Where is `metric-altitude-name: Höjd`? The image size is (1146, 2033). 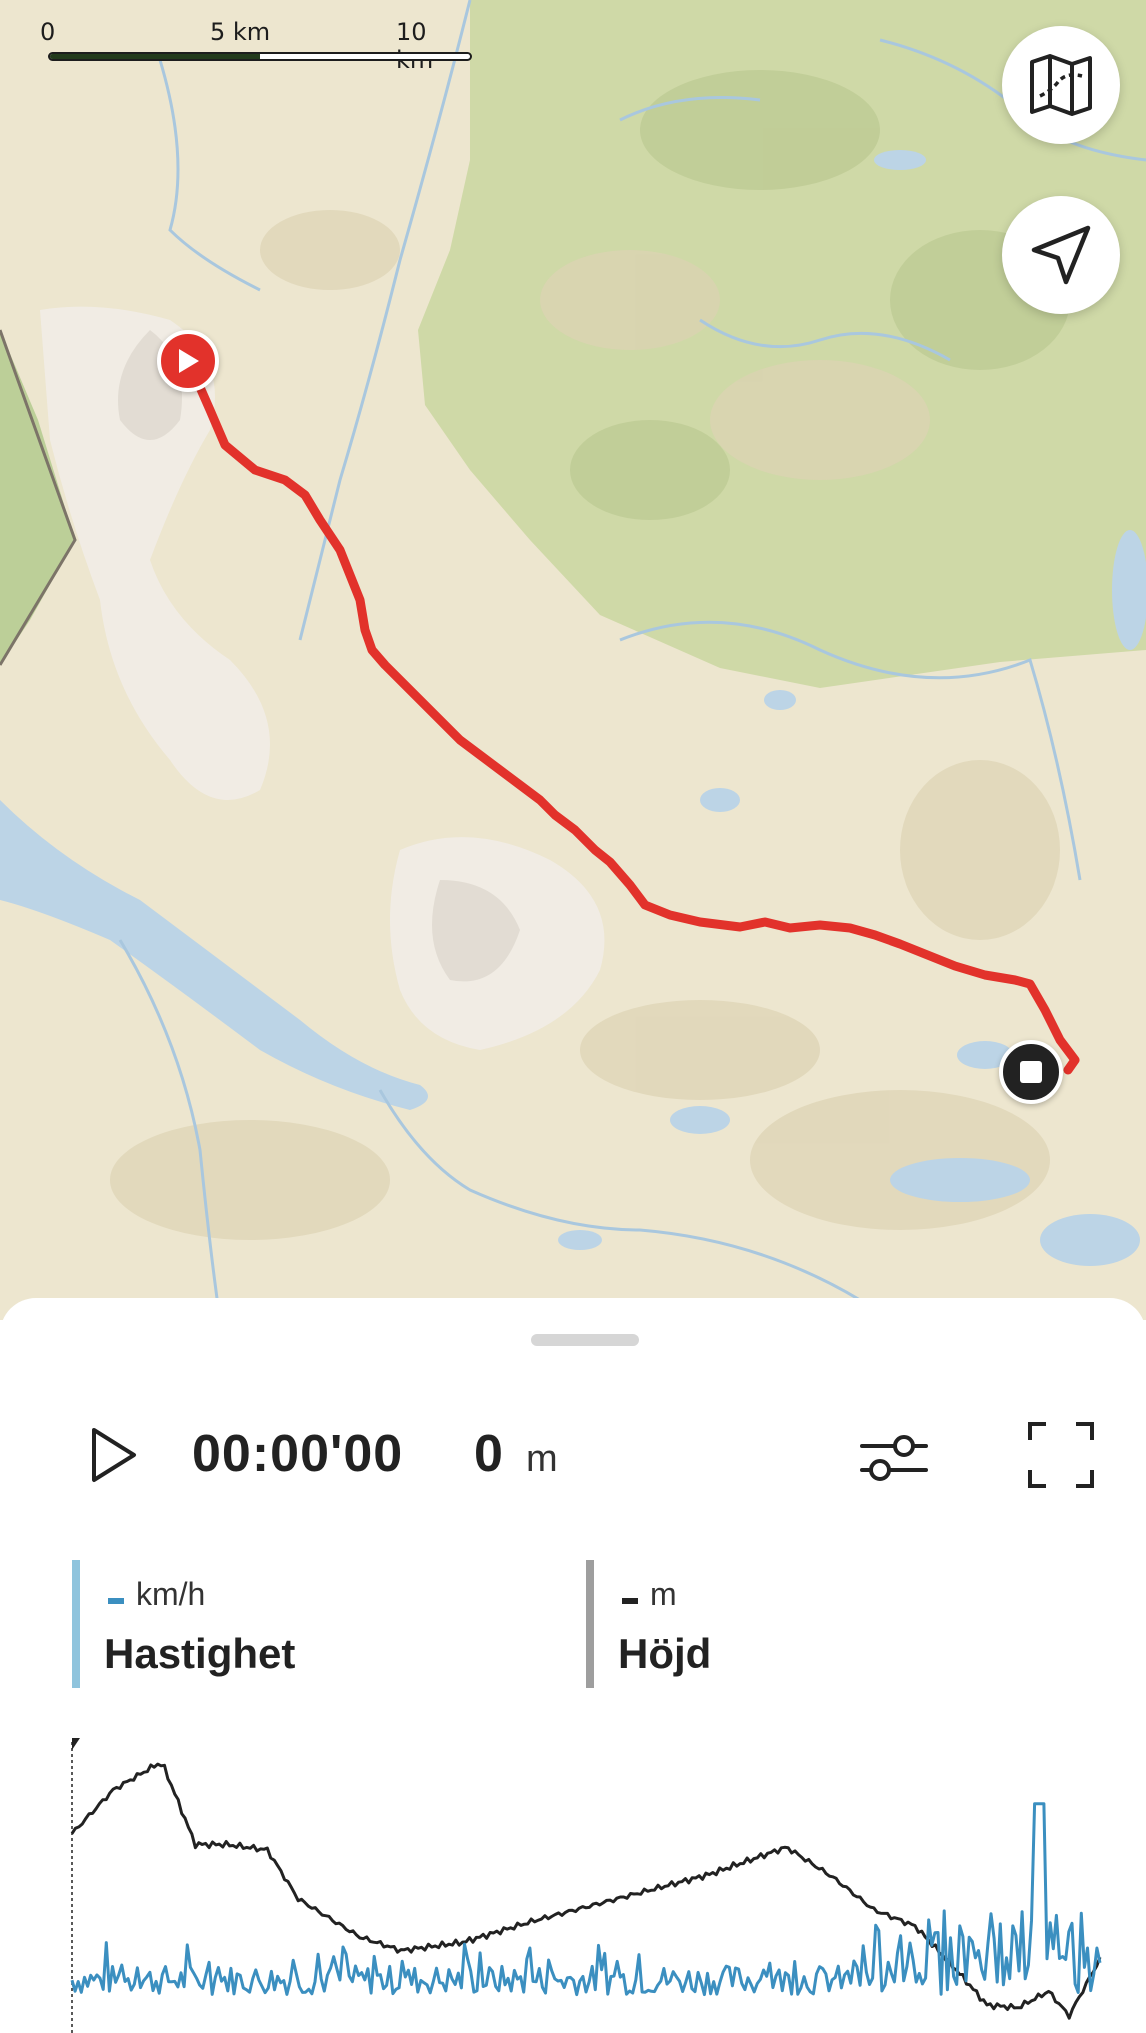
metric-altitude-name: Höjd is located at coordinates (665, 1653).